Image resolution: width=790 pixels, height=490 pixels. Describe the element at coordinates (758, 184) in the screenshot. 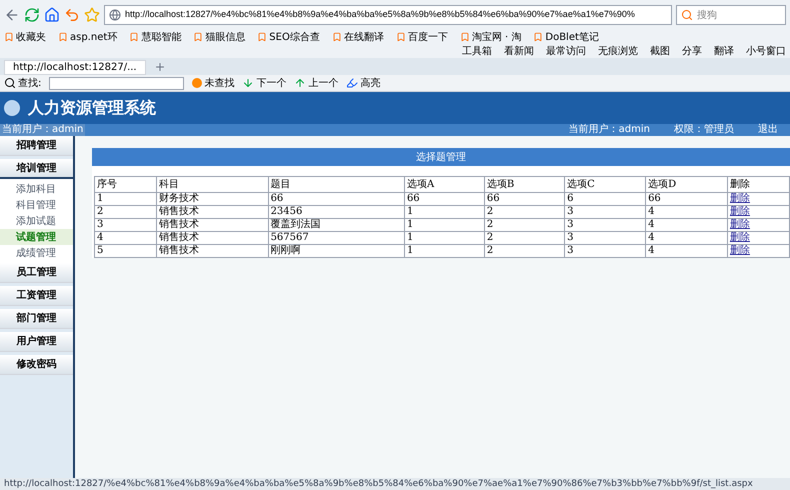

I see `column-header: 删除` at that location.